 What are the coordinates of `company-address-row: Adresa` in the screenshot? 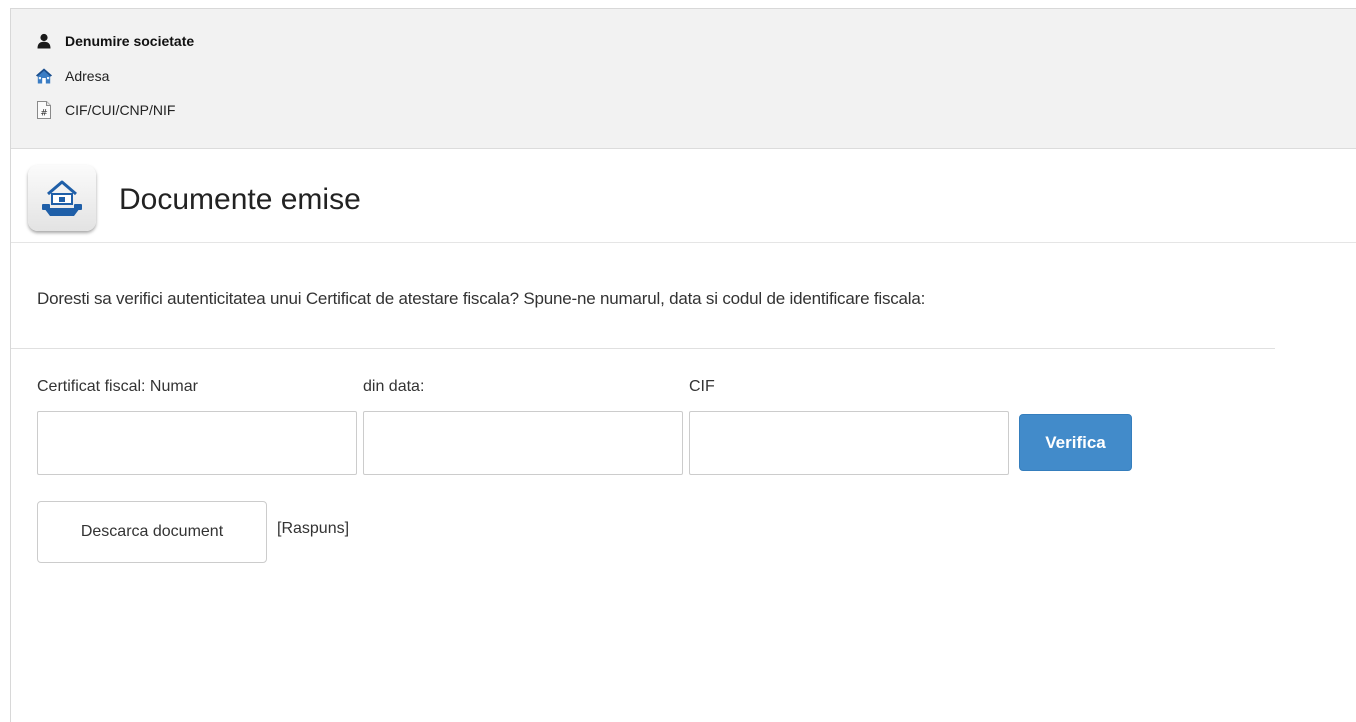 It's located at (72, 76).